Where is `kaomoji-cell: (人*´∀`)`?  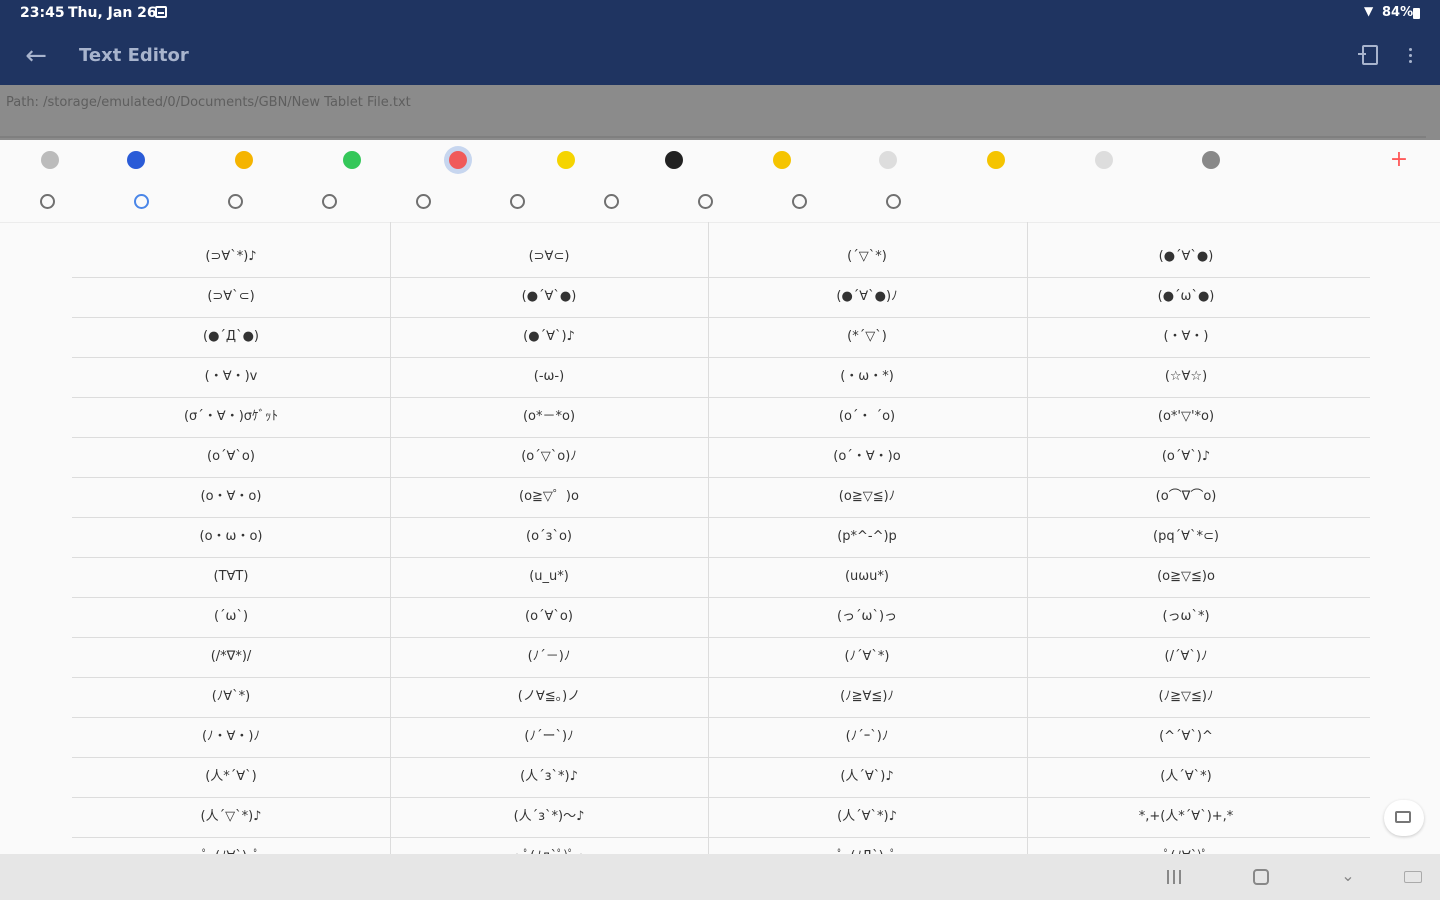 kaomoji-cell: (人*´∀`) is located at coordinates (231, 777).